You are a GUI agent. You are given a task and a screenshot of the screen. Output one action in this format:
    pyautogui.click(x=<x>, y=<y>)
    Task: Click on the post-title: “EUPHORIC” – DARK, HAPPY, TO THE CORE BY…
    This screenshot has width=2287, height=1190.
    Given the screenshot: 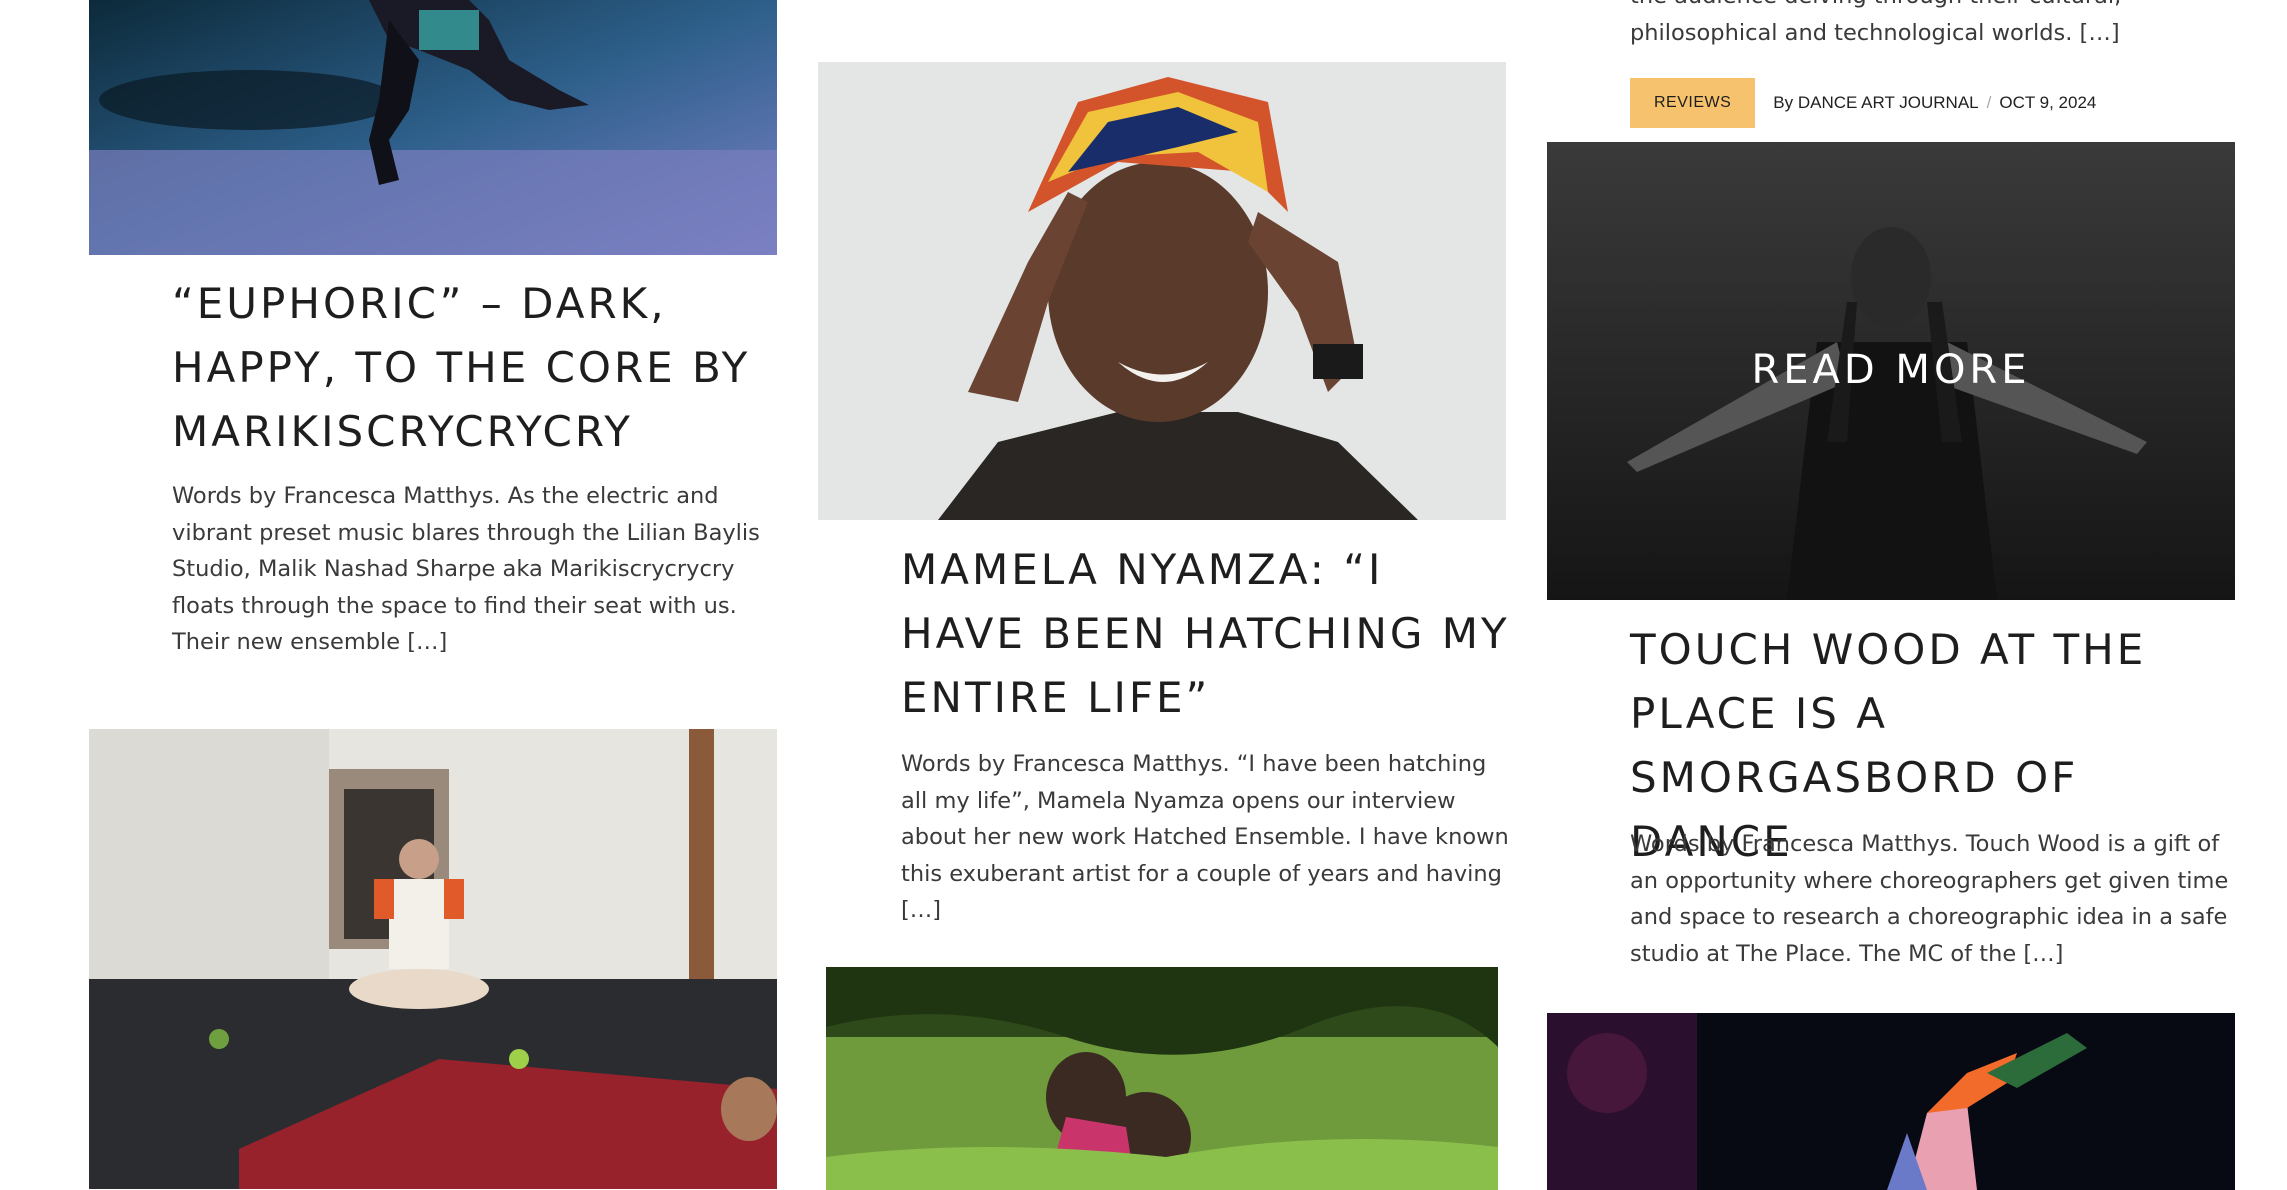 What is the action you would take?
    pyautogui.click(x=482, y=368)
    